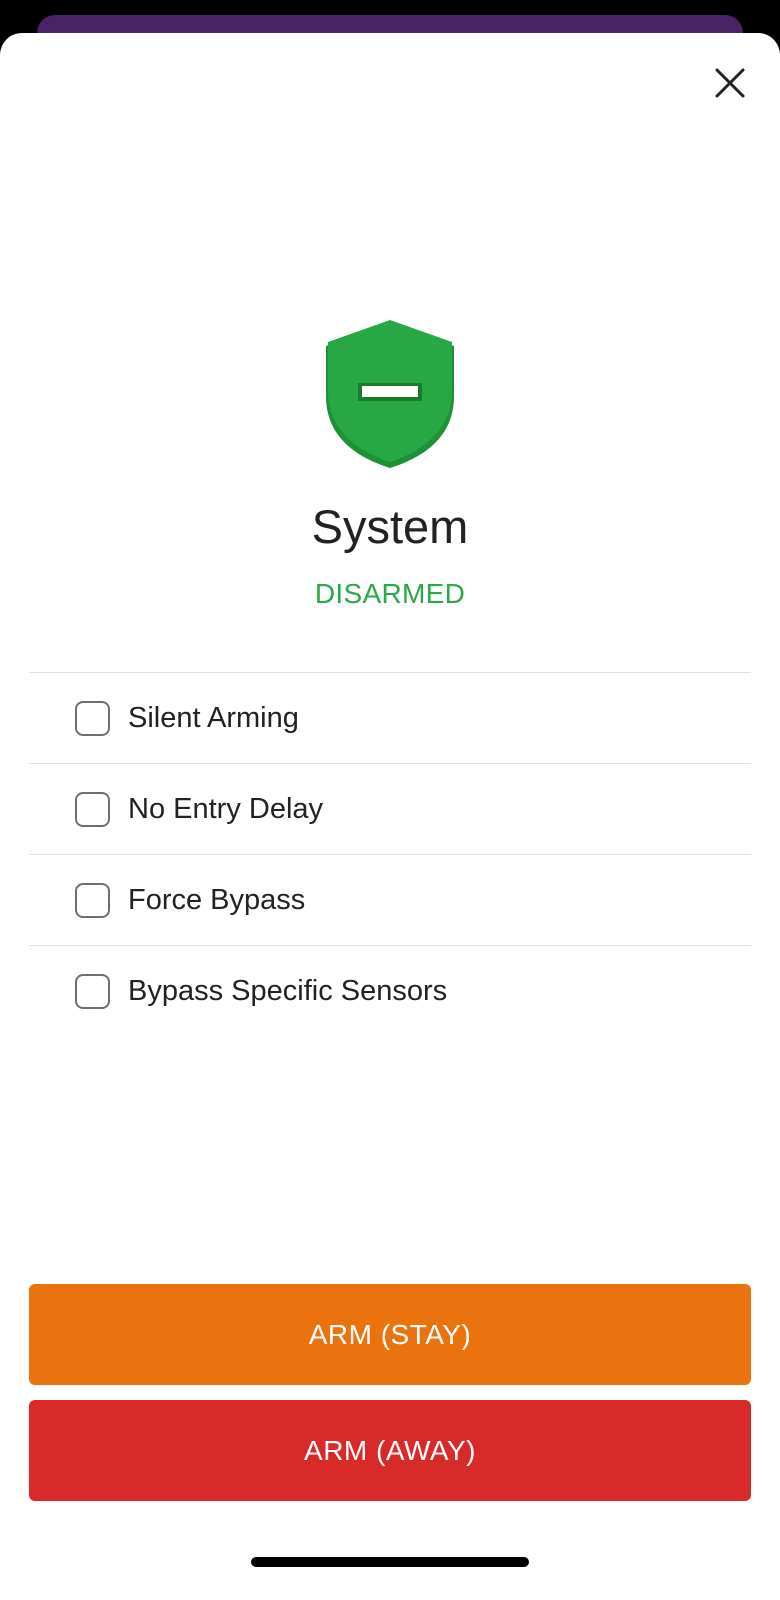  What do you see at coordinates (213, 717) in the screenshot?
I see `option-label: Silent Arming` at bounding box center [213, 717].